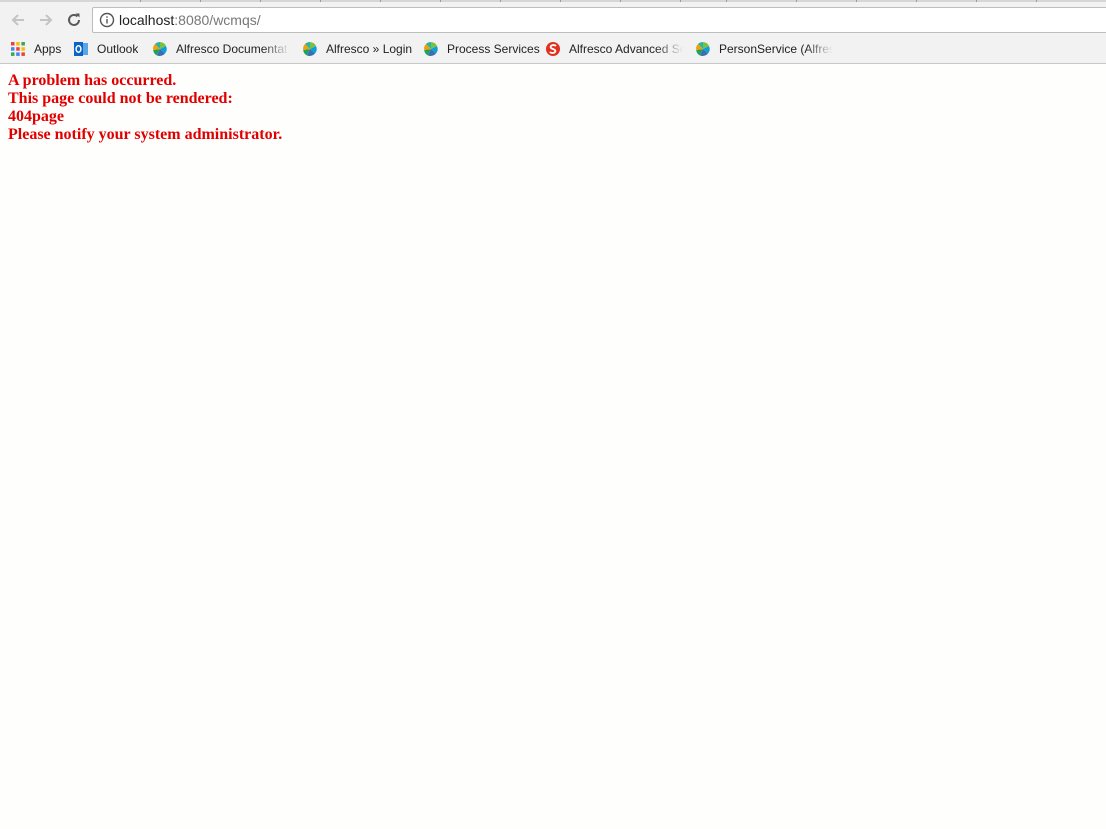  I want to click on bookmark-label: Outlook, so click(118, 49).